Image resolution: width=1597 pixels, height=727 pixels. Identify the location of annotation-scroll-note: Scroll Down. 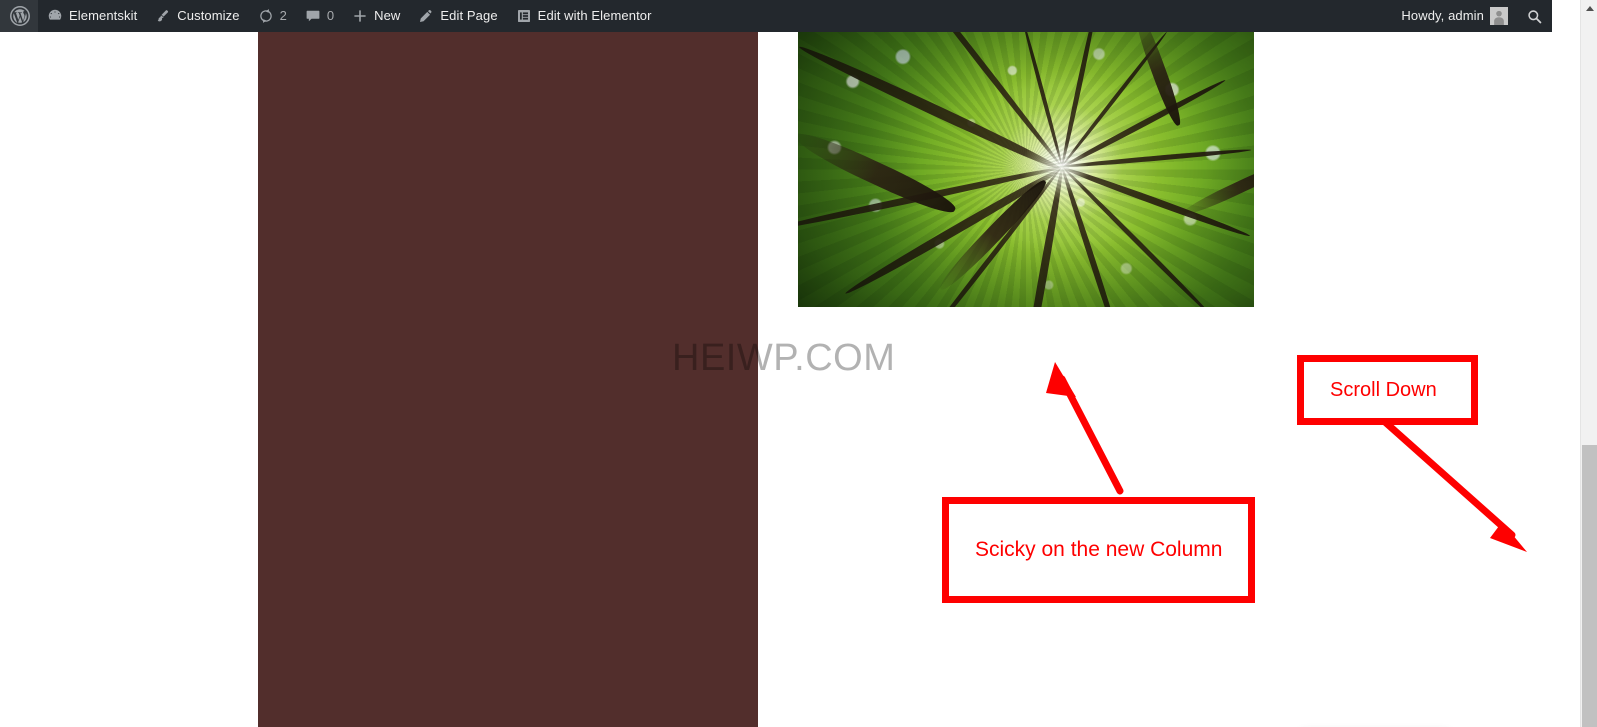
(1387, 390).